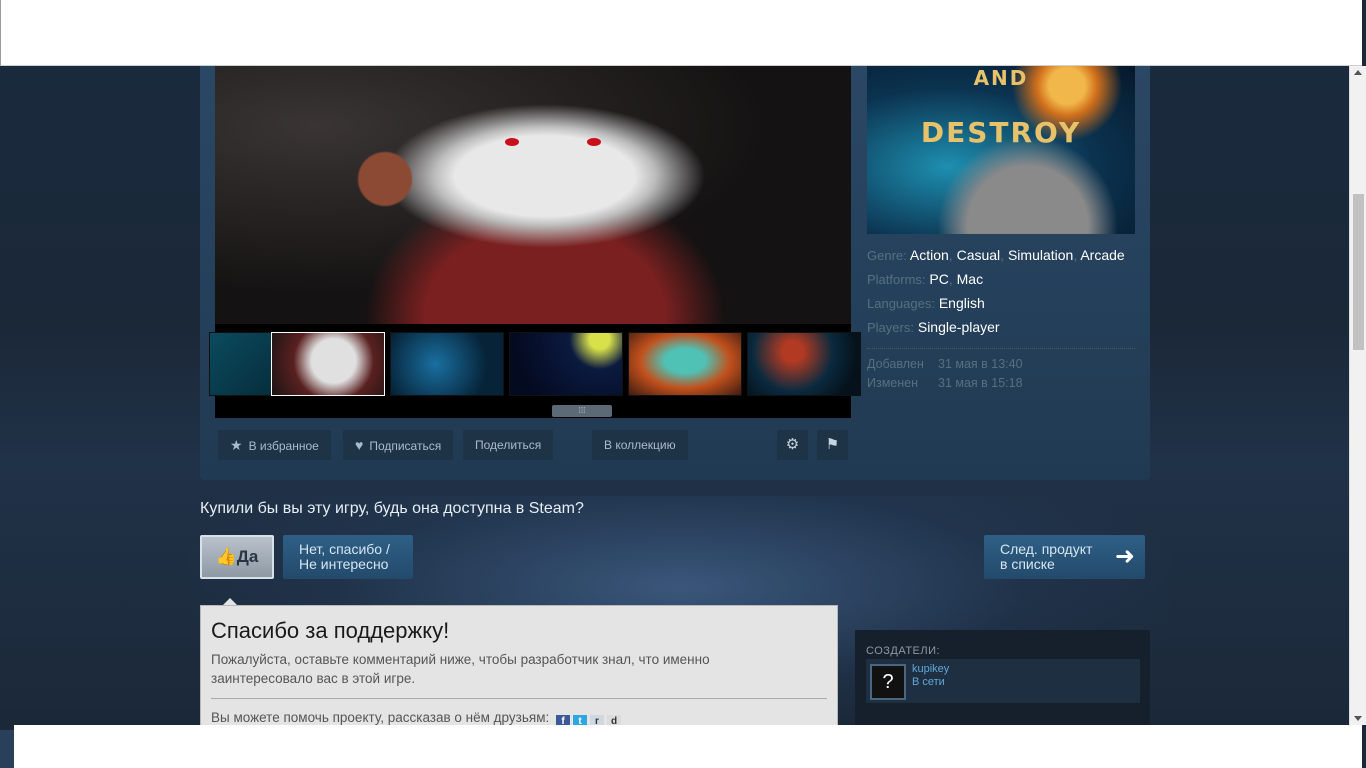 Image resolution: width=1366 pixels, height=768 pixels. What do you see at coordinates (895, 364) in the screenshot?
I see `added-label: Добавлен` at bounding box center [895, 364].